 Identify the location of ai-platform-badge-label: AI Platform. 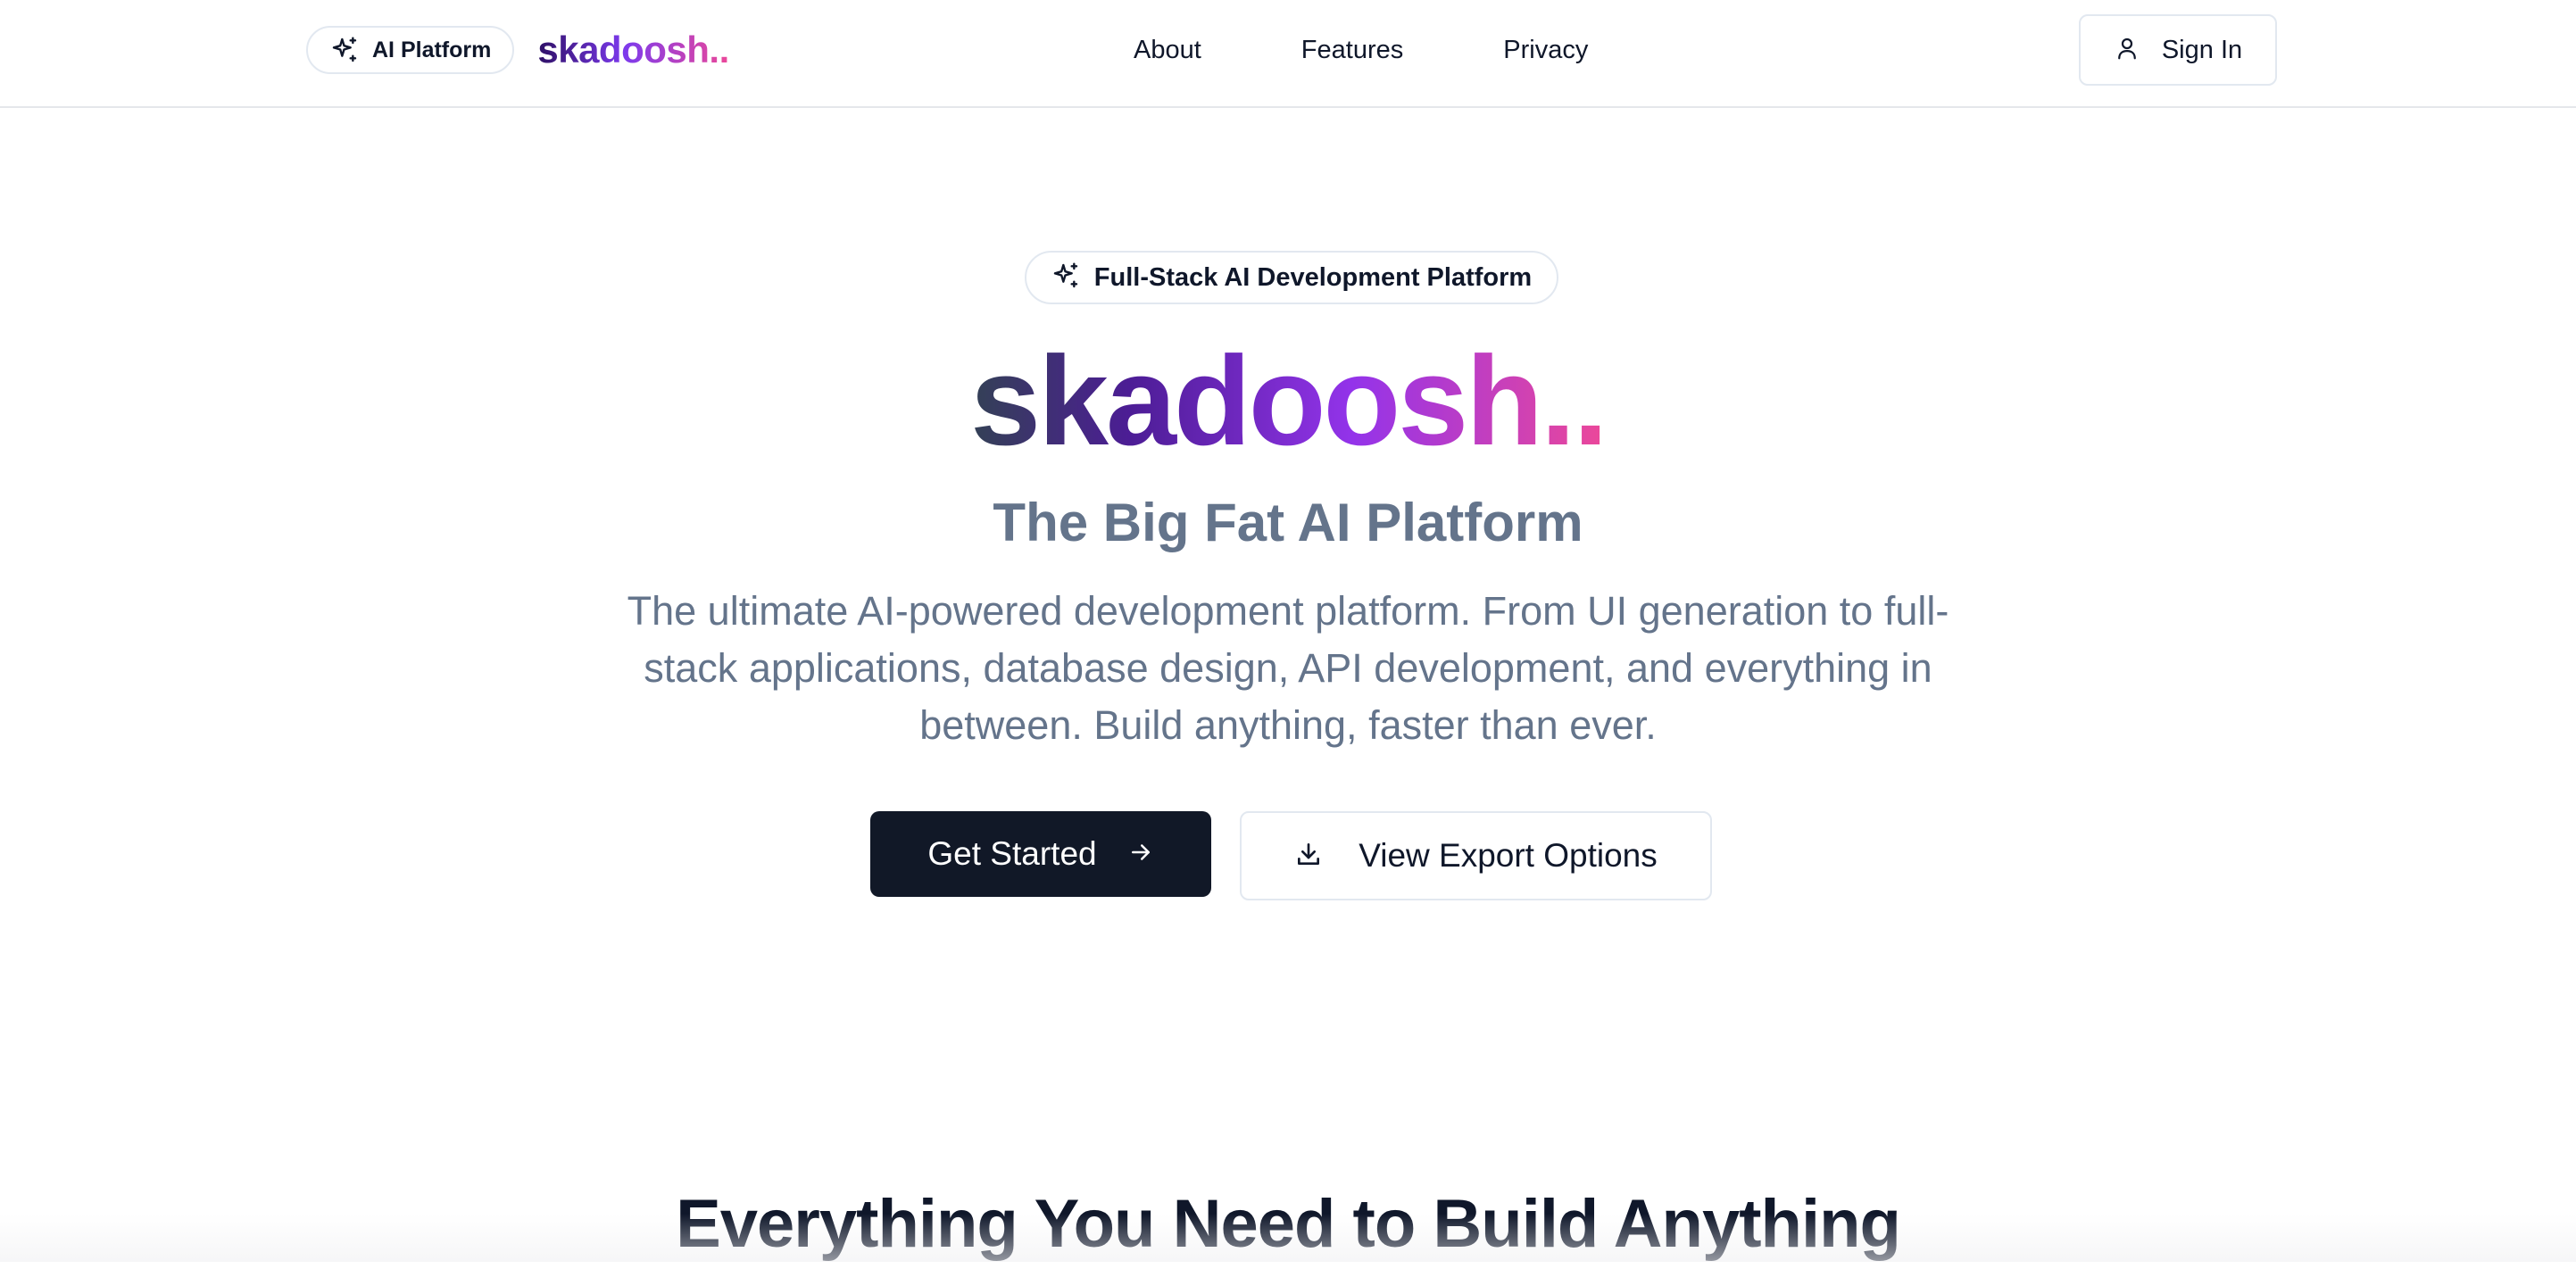
(432, 49).